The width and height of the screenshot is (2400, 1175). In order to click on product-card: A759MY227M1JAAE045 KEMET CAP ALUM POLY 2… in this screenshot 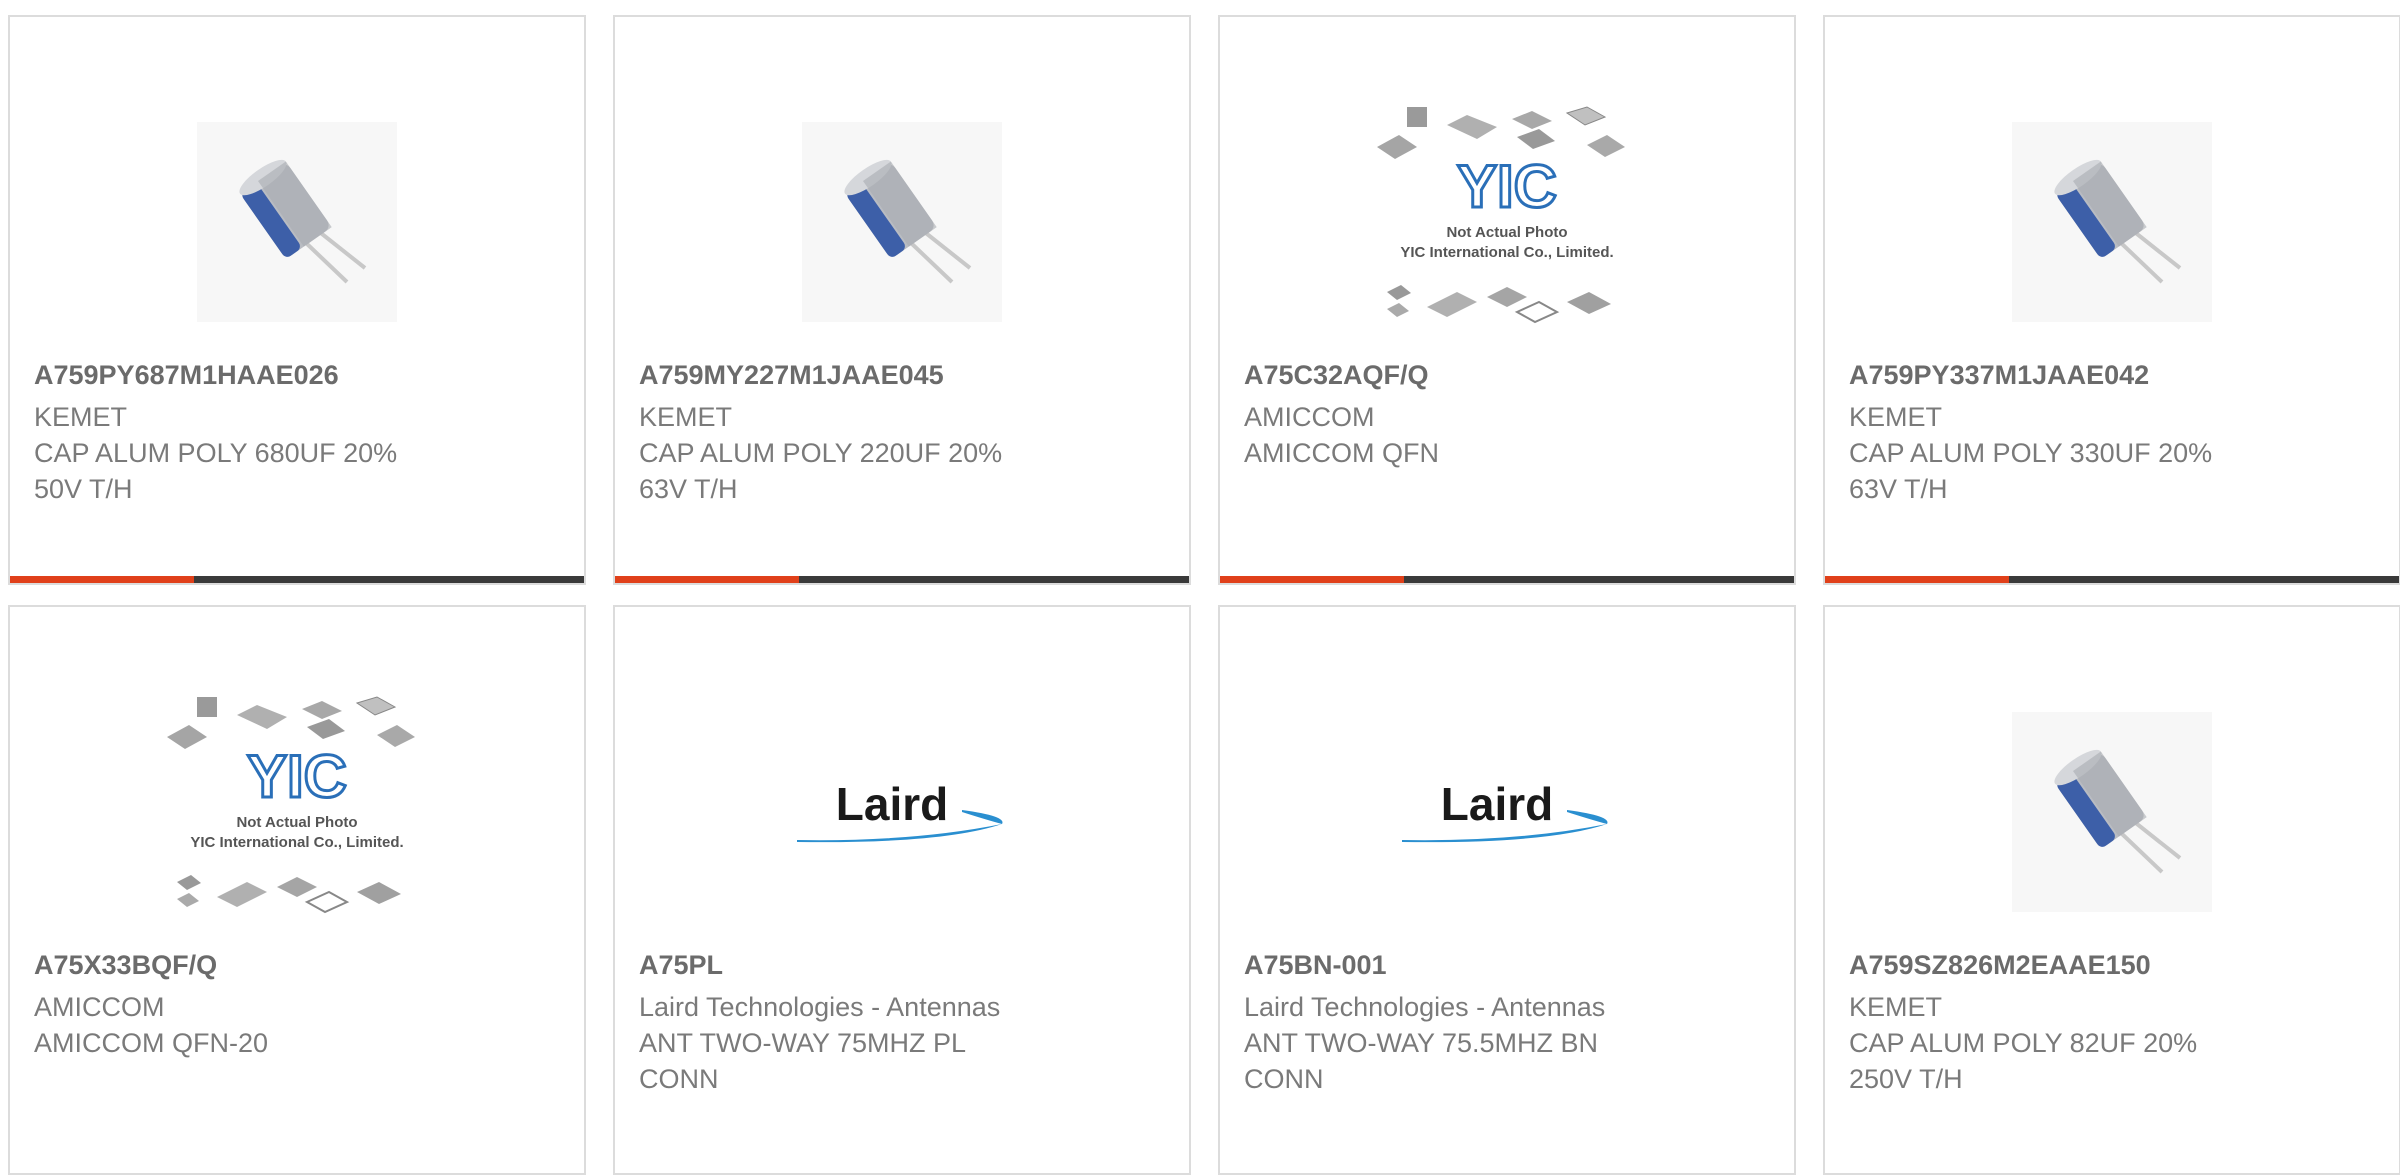, I will do `click(902, 300)`.